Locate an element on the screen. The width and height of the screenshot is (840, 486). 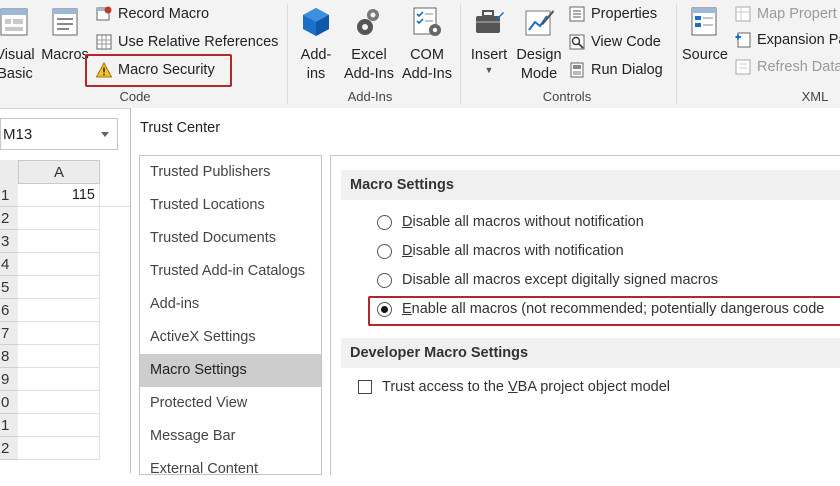
insert-label: Insert is located at coordinates (489, 55).